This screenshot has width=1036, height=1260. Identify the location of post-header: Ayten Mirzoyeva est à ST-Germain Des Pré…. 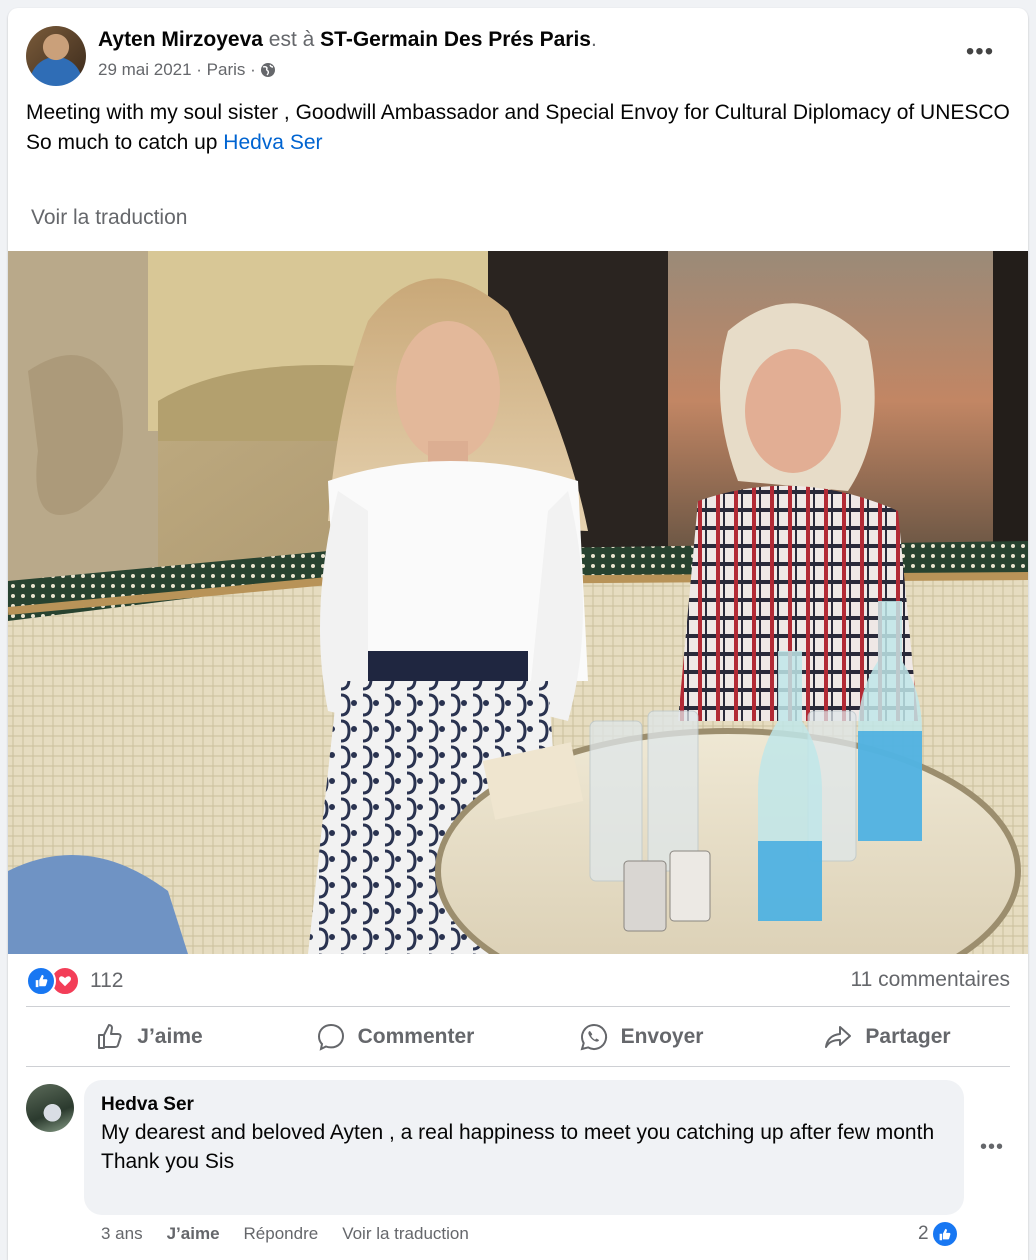
(347, 40).